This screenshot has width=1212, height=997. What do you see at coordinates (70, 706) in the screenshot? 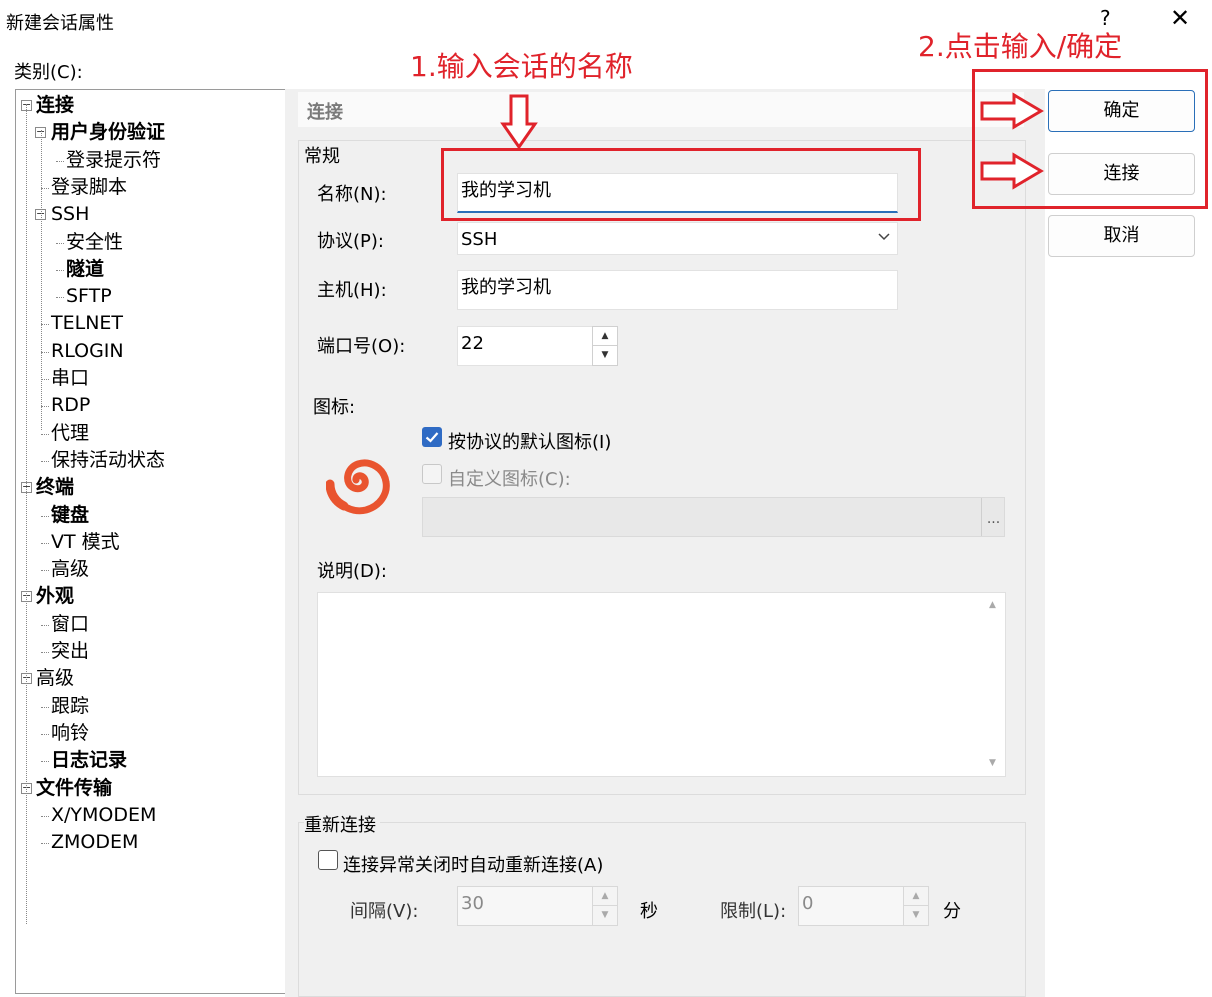
I see `tree-item: 跟踪` at bounding box center [70, 706].